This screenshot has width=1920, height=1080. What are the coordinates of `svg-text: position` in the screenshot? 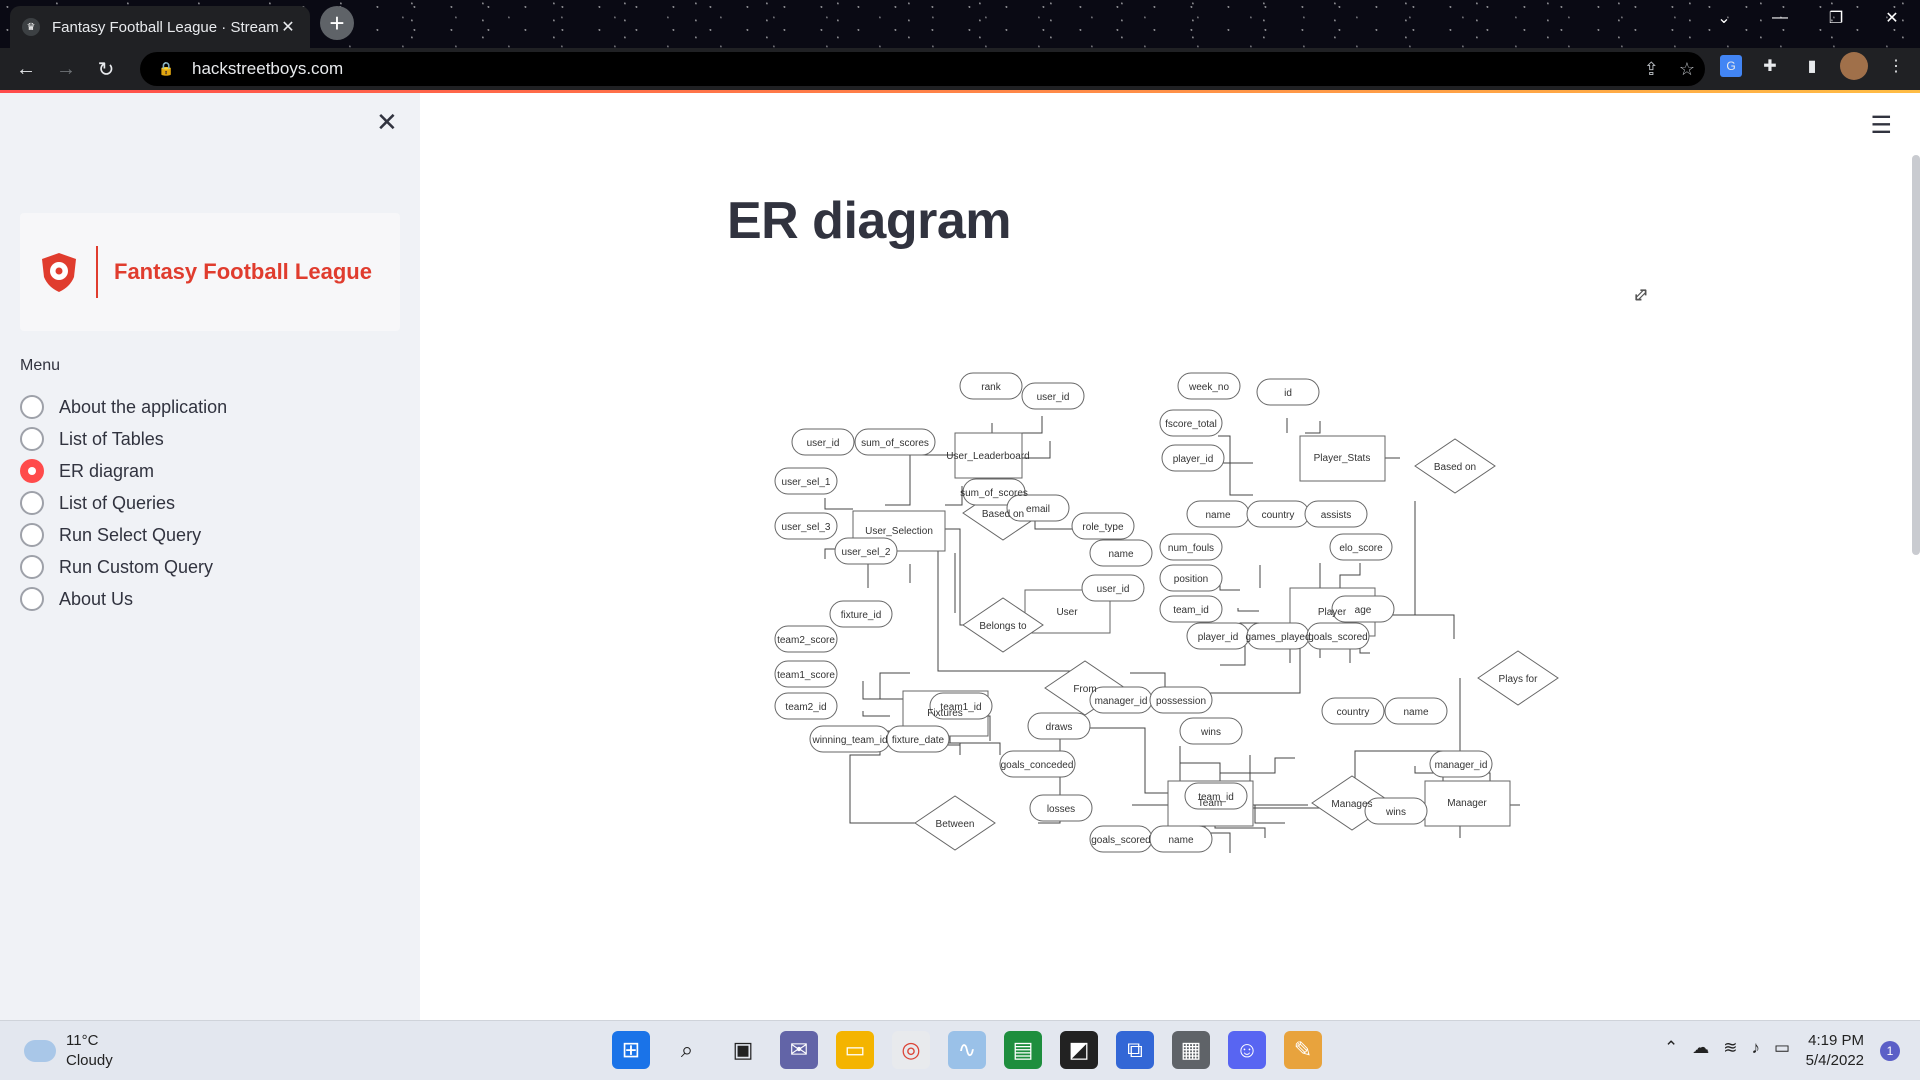 It's located at (1191, 579).